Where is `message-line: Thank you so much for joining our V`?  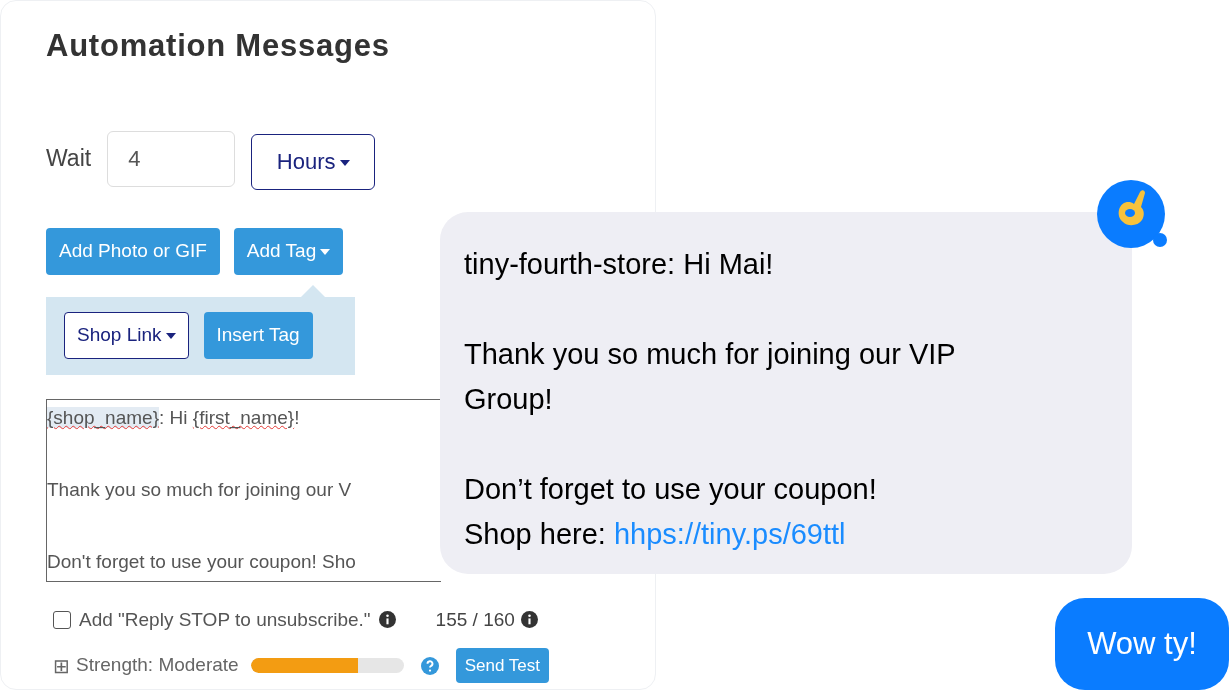
message-line: Thank you so much for joining our V is located at coordinates (199, 489).